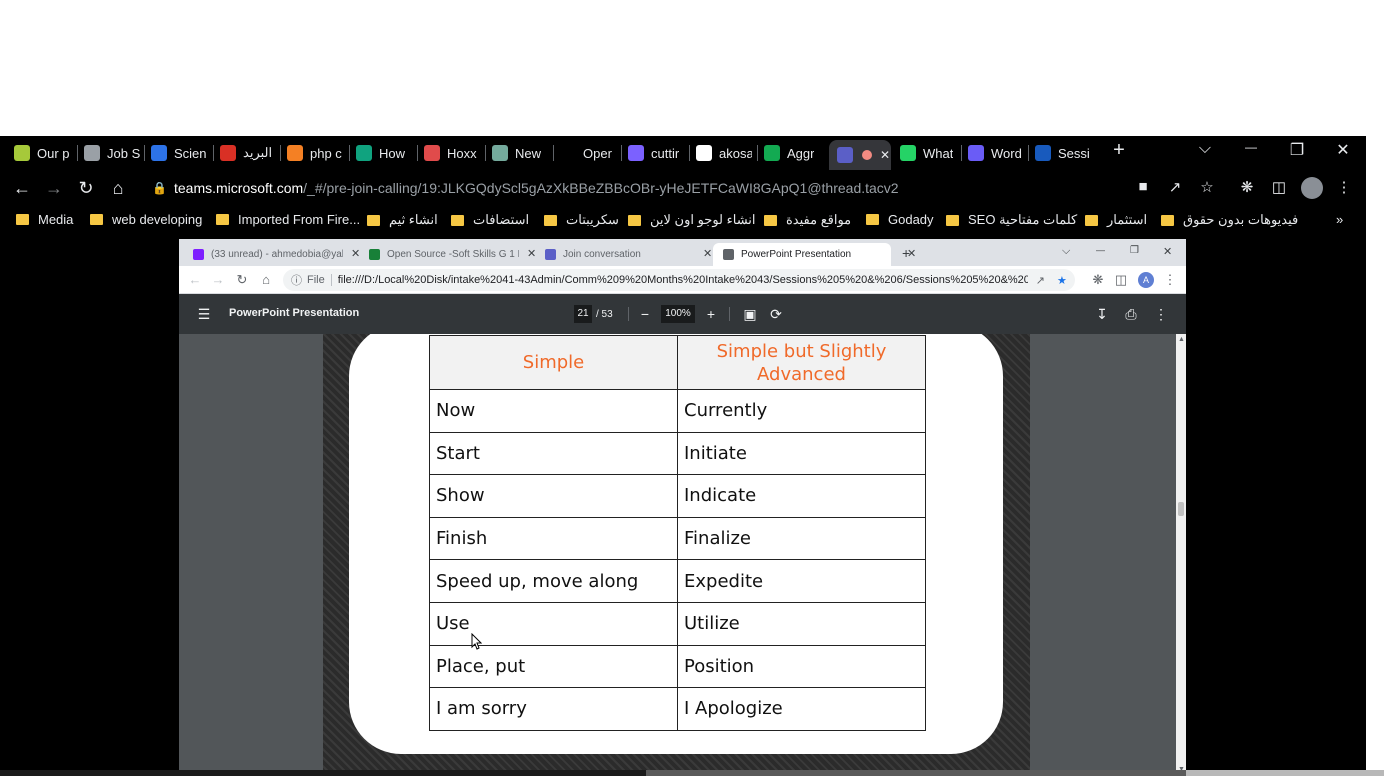 The height and width of the screenshot is (776, 1384). What do you see at coordinates (792, 153) in the screenshot?
I see `outer-tab-12: Aggr` at bounding box center [792, 153].